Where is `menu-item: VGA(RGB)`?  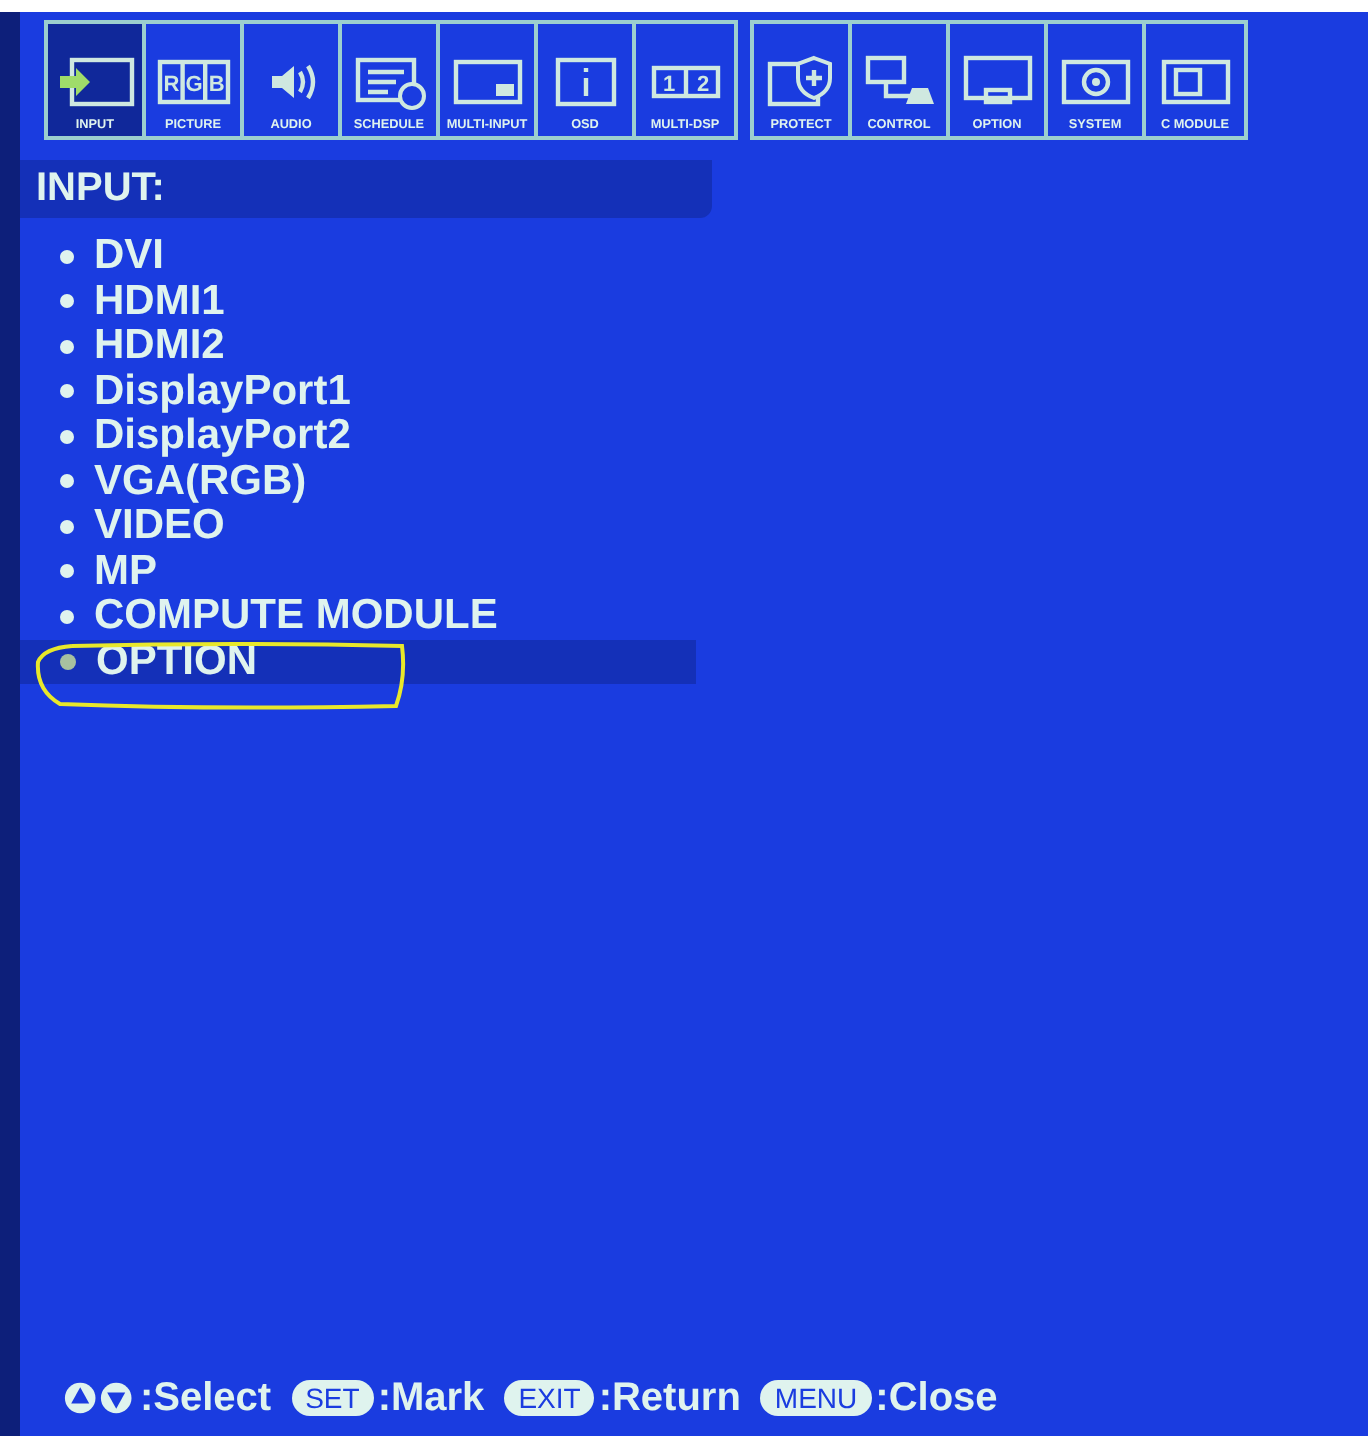 menu-item: VGA(RGB) is located at coordinates (358, 481).